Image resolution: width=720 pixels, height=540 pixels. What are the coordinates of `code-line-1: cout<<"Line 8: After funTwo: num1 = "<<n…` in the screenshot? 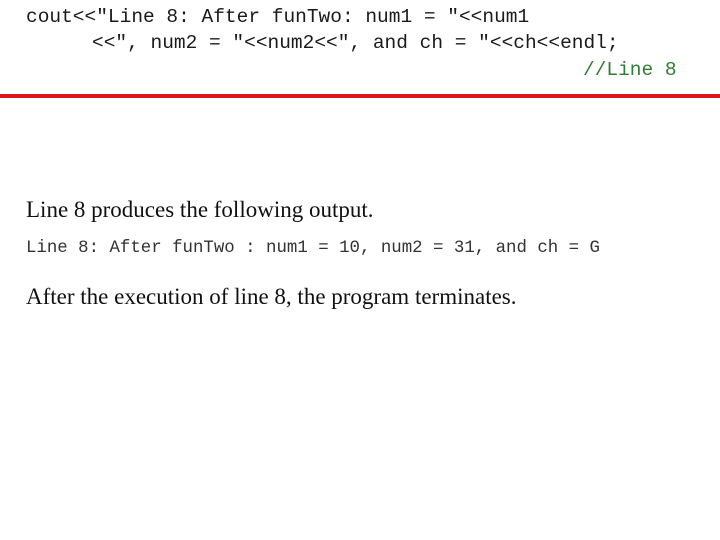 It's located at (278, 17).